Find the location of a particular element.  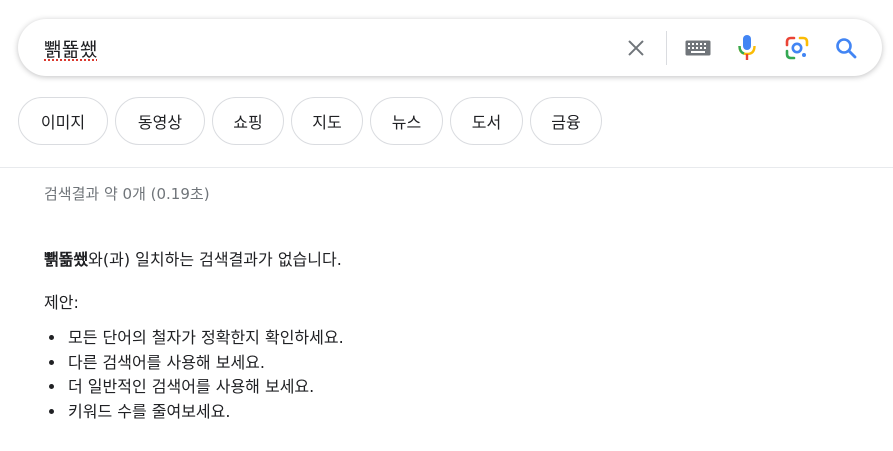

chip-books: 도서 is located at coordinates (486, 121).